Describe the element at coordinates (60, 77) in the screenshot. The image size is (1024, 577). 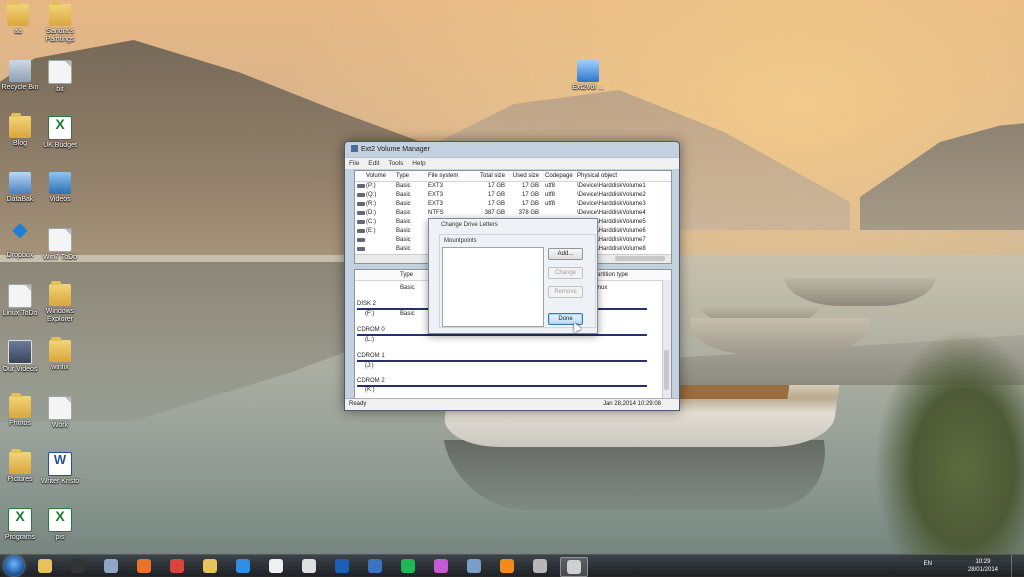
I see `desktop-icon-bit: bit` at that location.